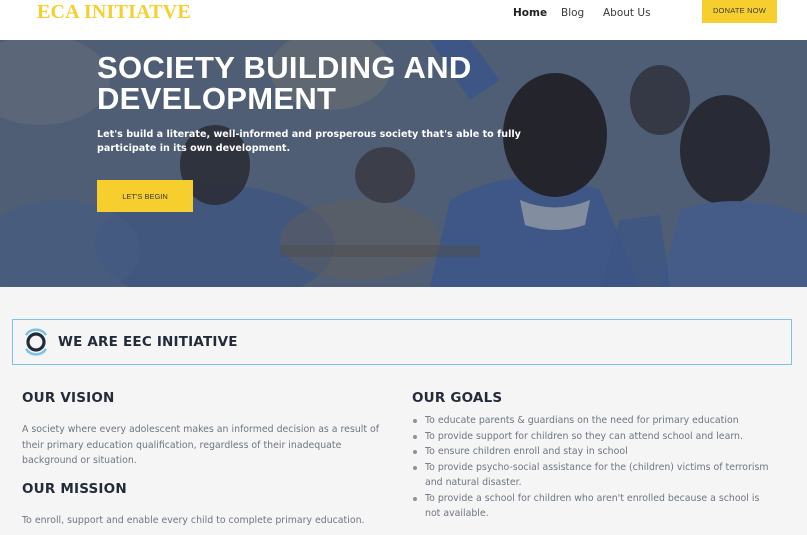 The height and width of the screenshot is (535, 807). Describe the element at coordinates (148, 342) in the screenshot. I see `section-title: WE ARE EEC INITIATIVE` at that location.